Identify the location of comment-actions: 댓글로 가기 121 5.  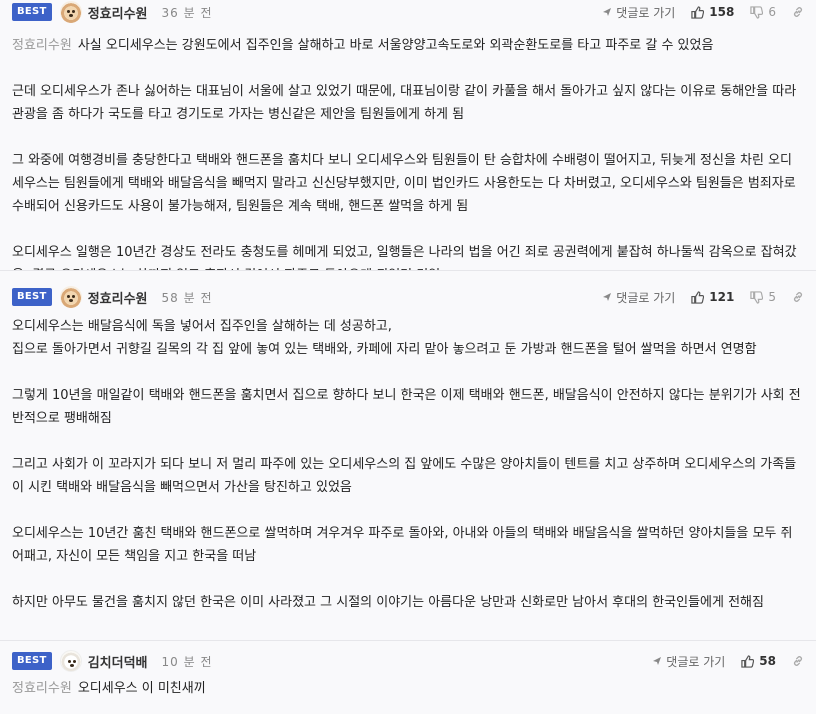
(695, 297).